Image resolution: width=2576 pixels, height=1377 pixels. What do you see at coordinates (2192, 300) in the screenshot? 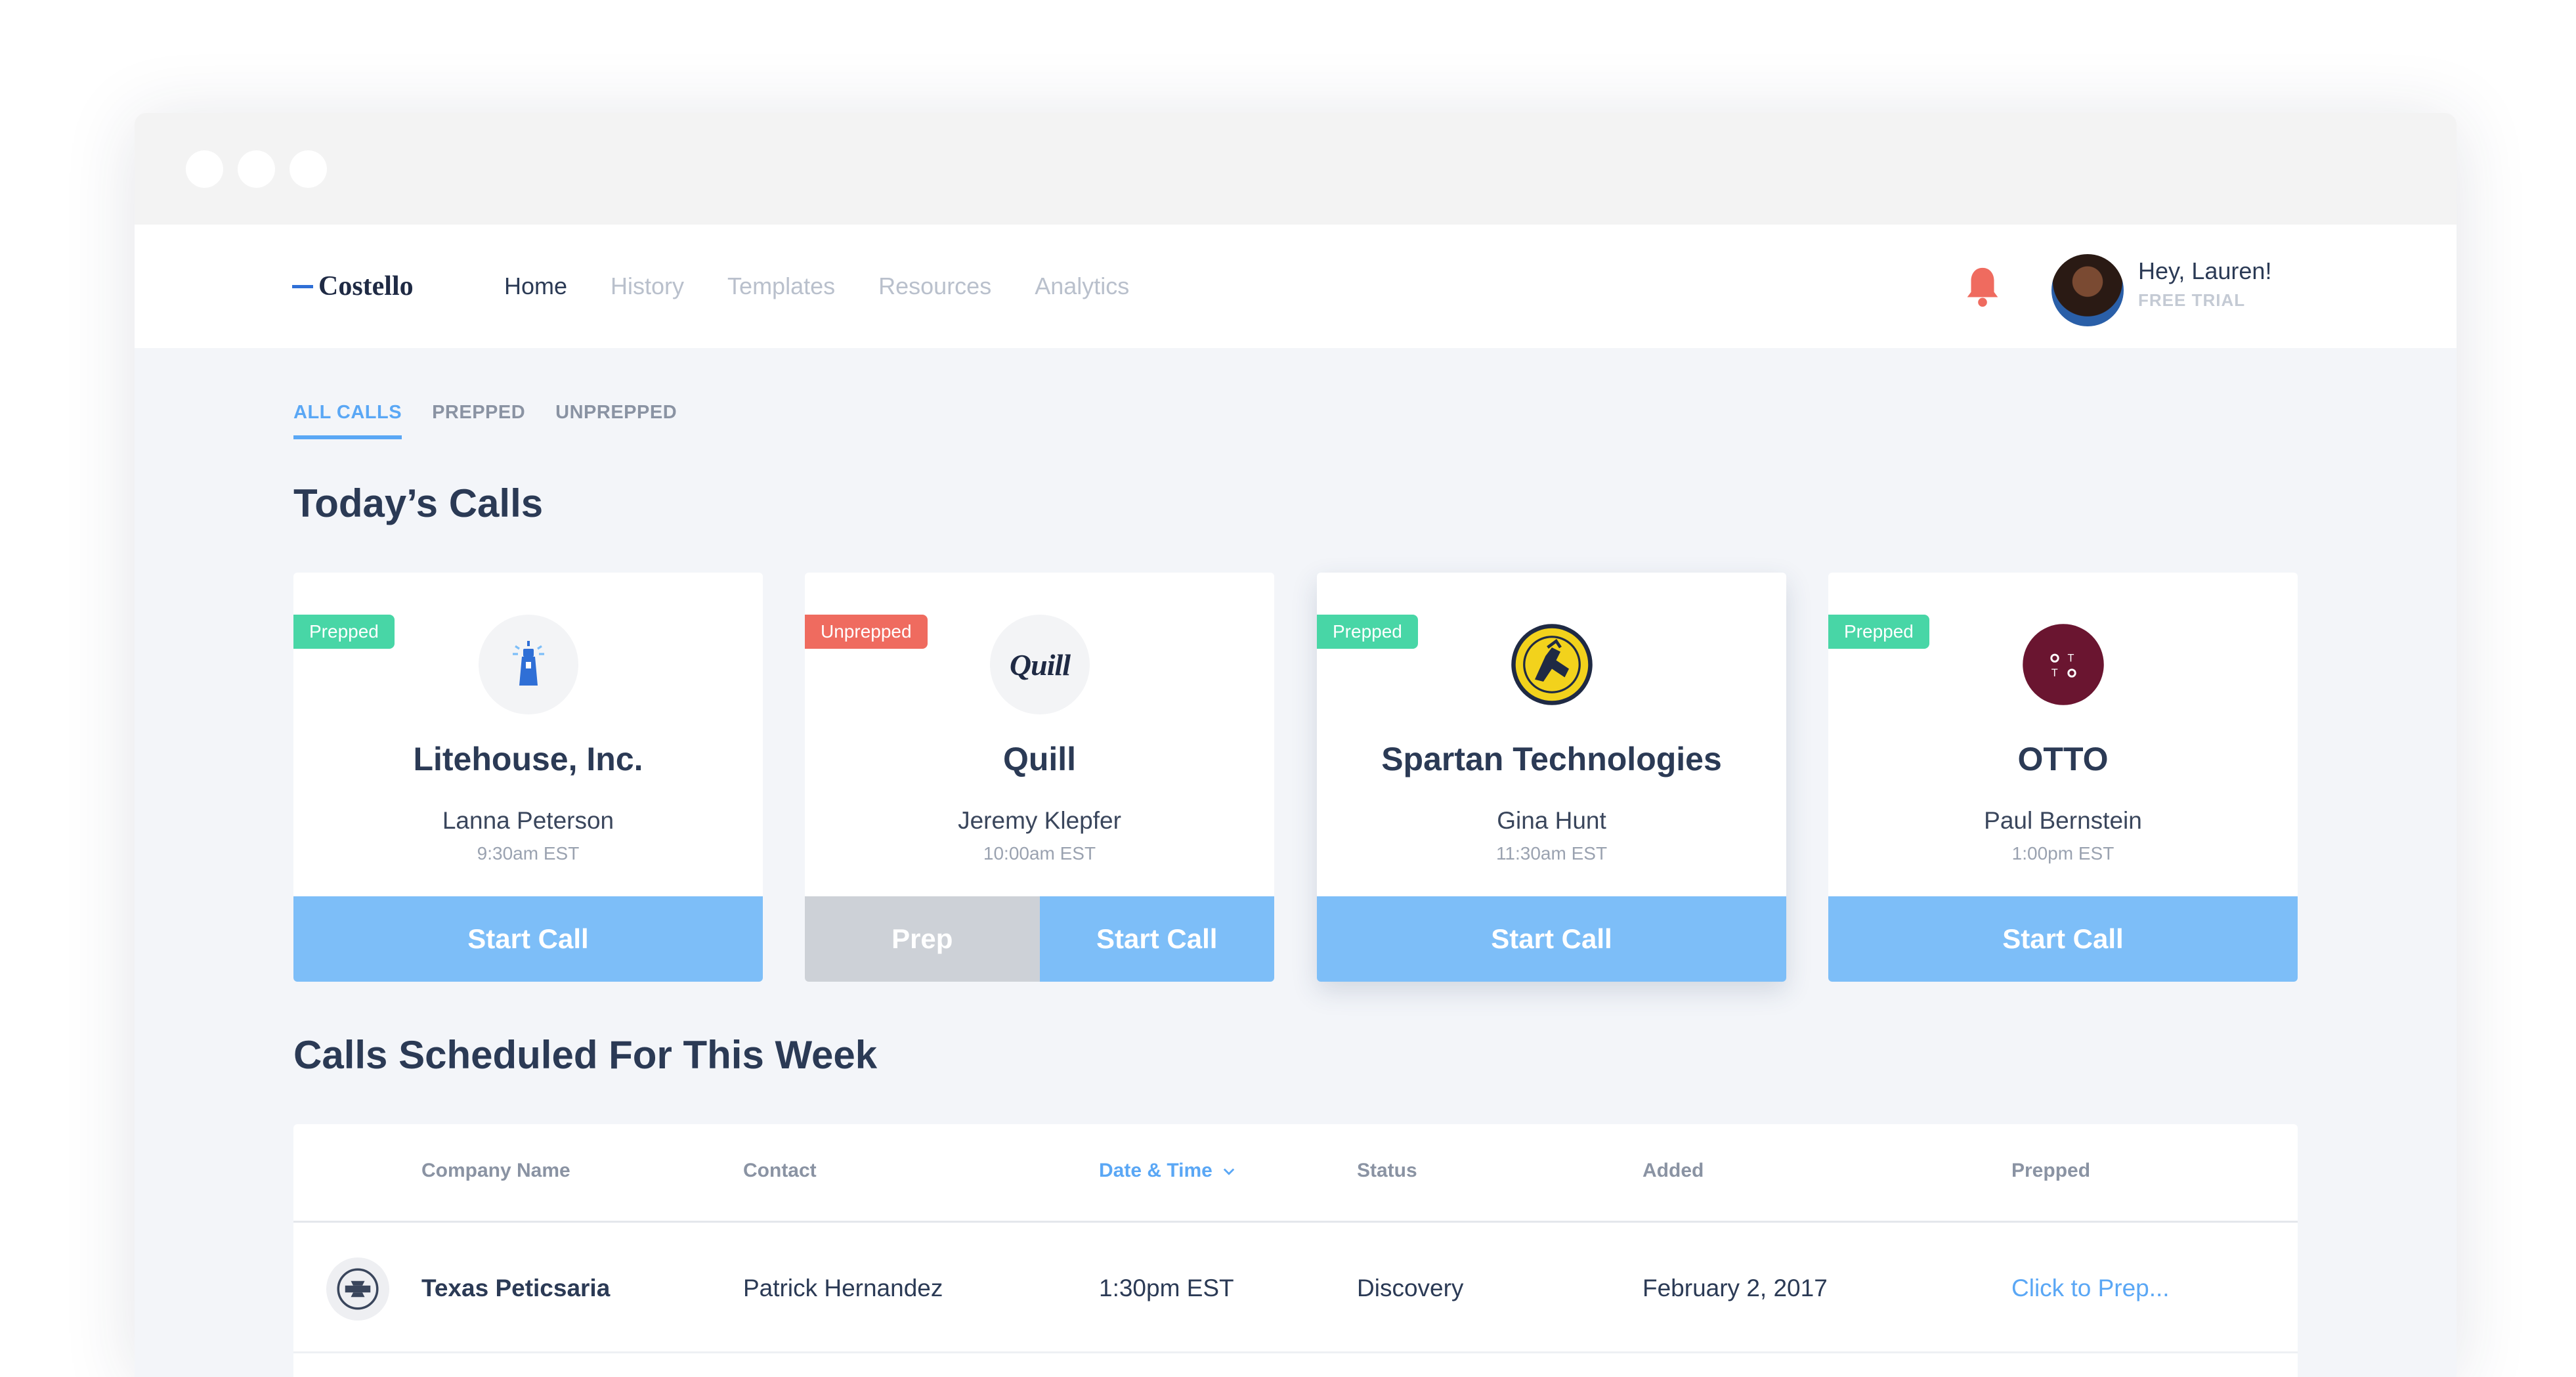
I see `plan-label: FREE TRIAL` at bounding box center [2192, 300].